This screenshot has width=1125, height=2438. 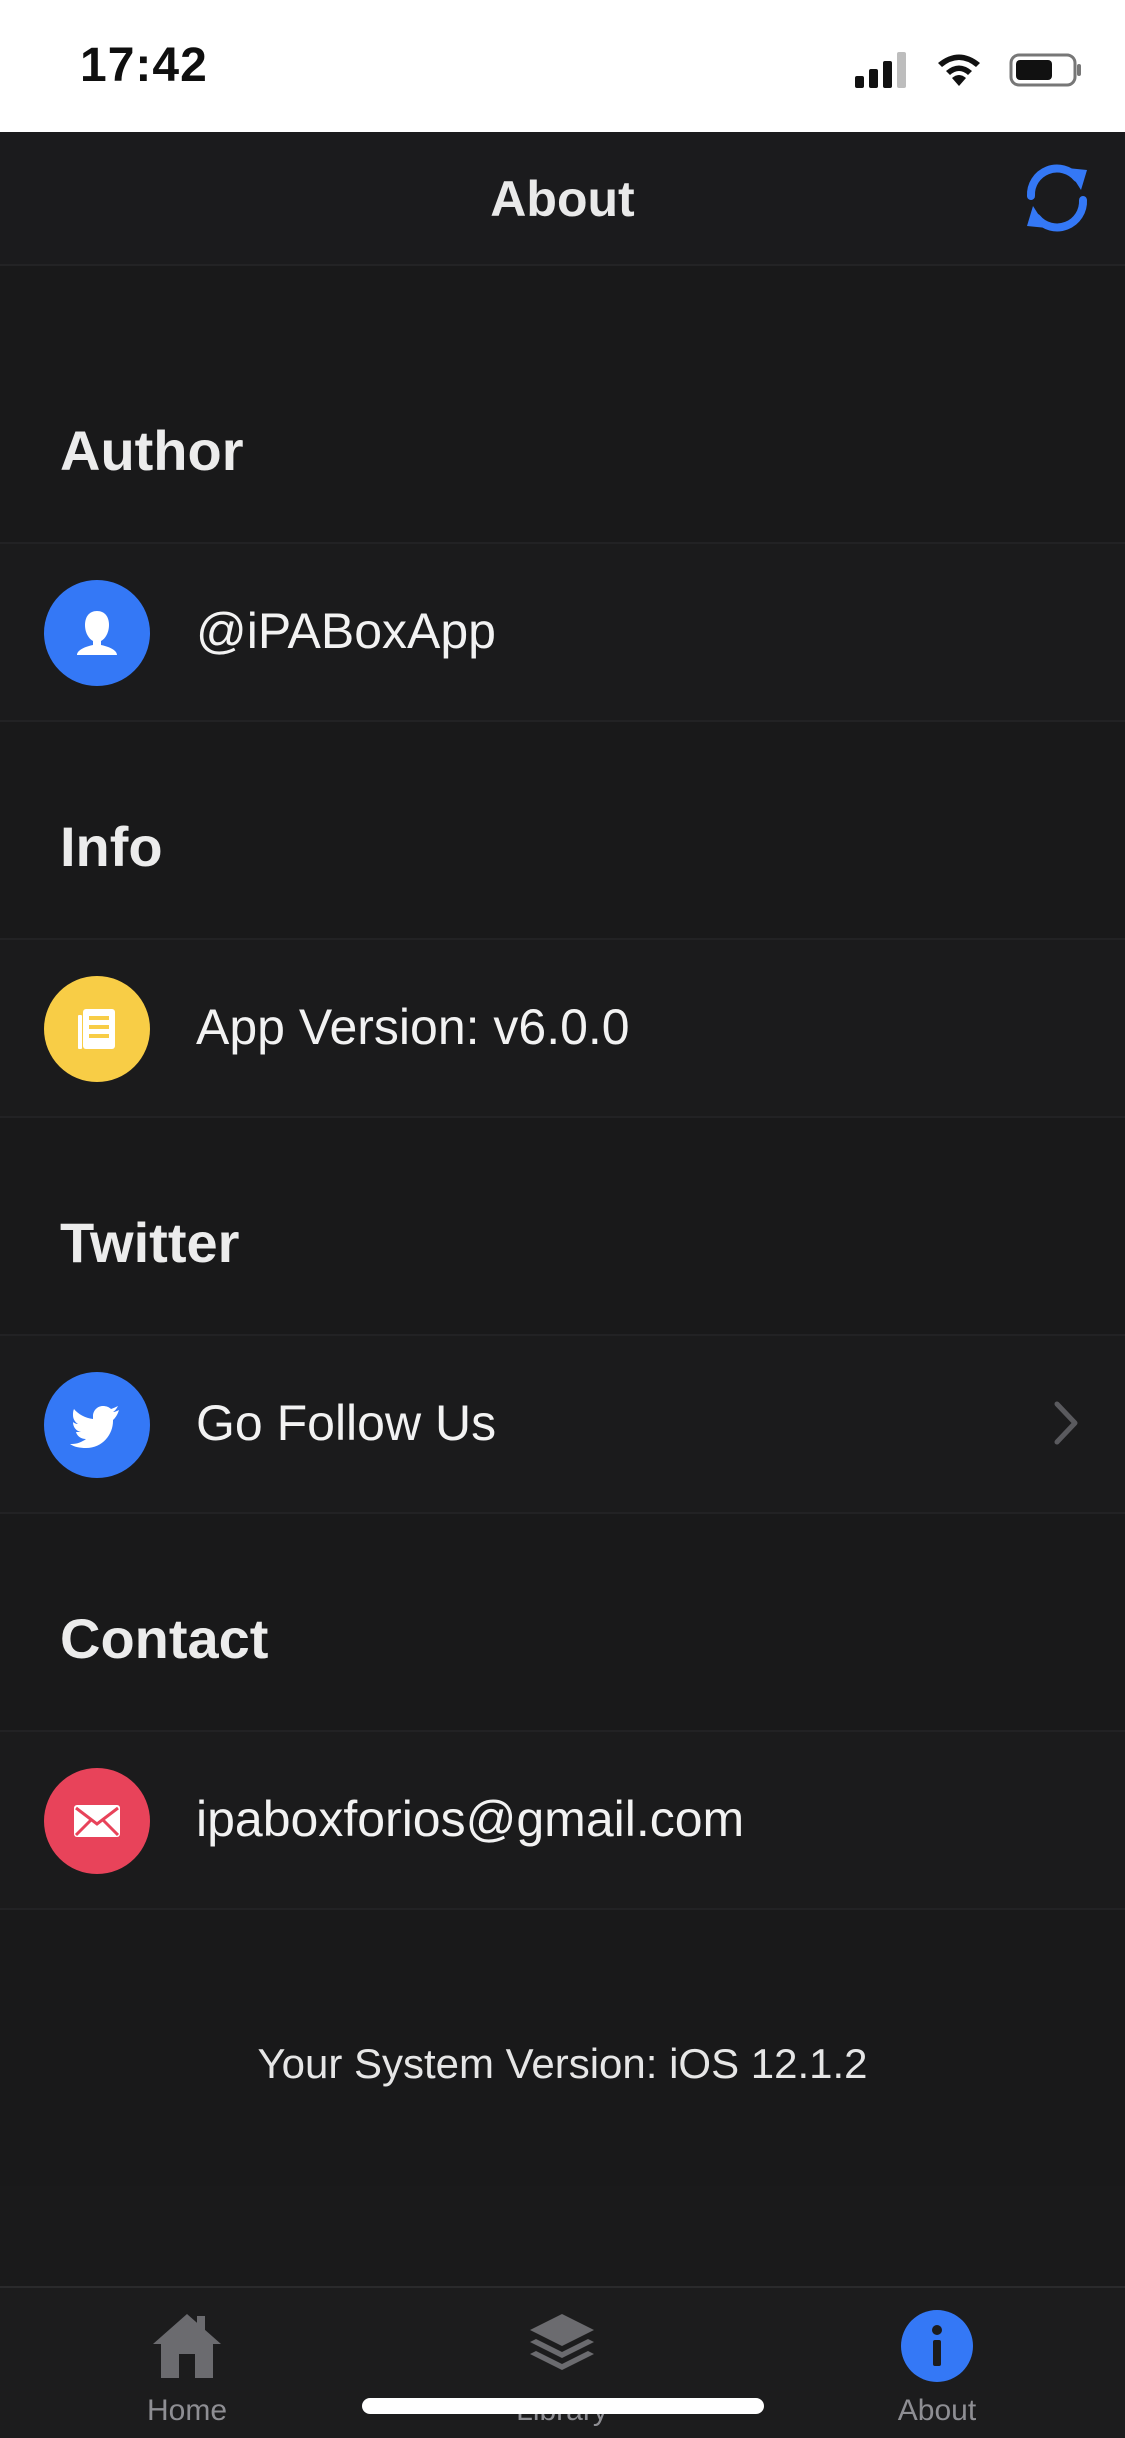 I want to click on tab-about: About, so click(x=937, y=2368).